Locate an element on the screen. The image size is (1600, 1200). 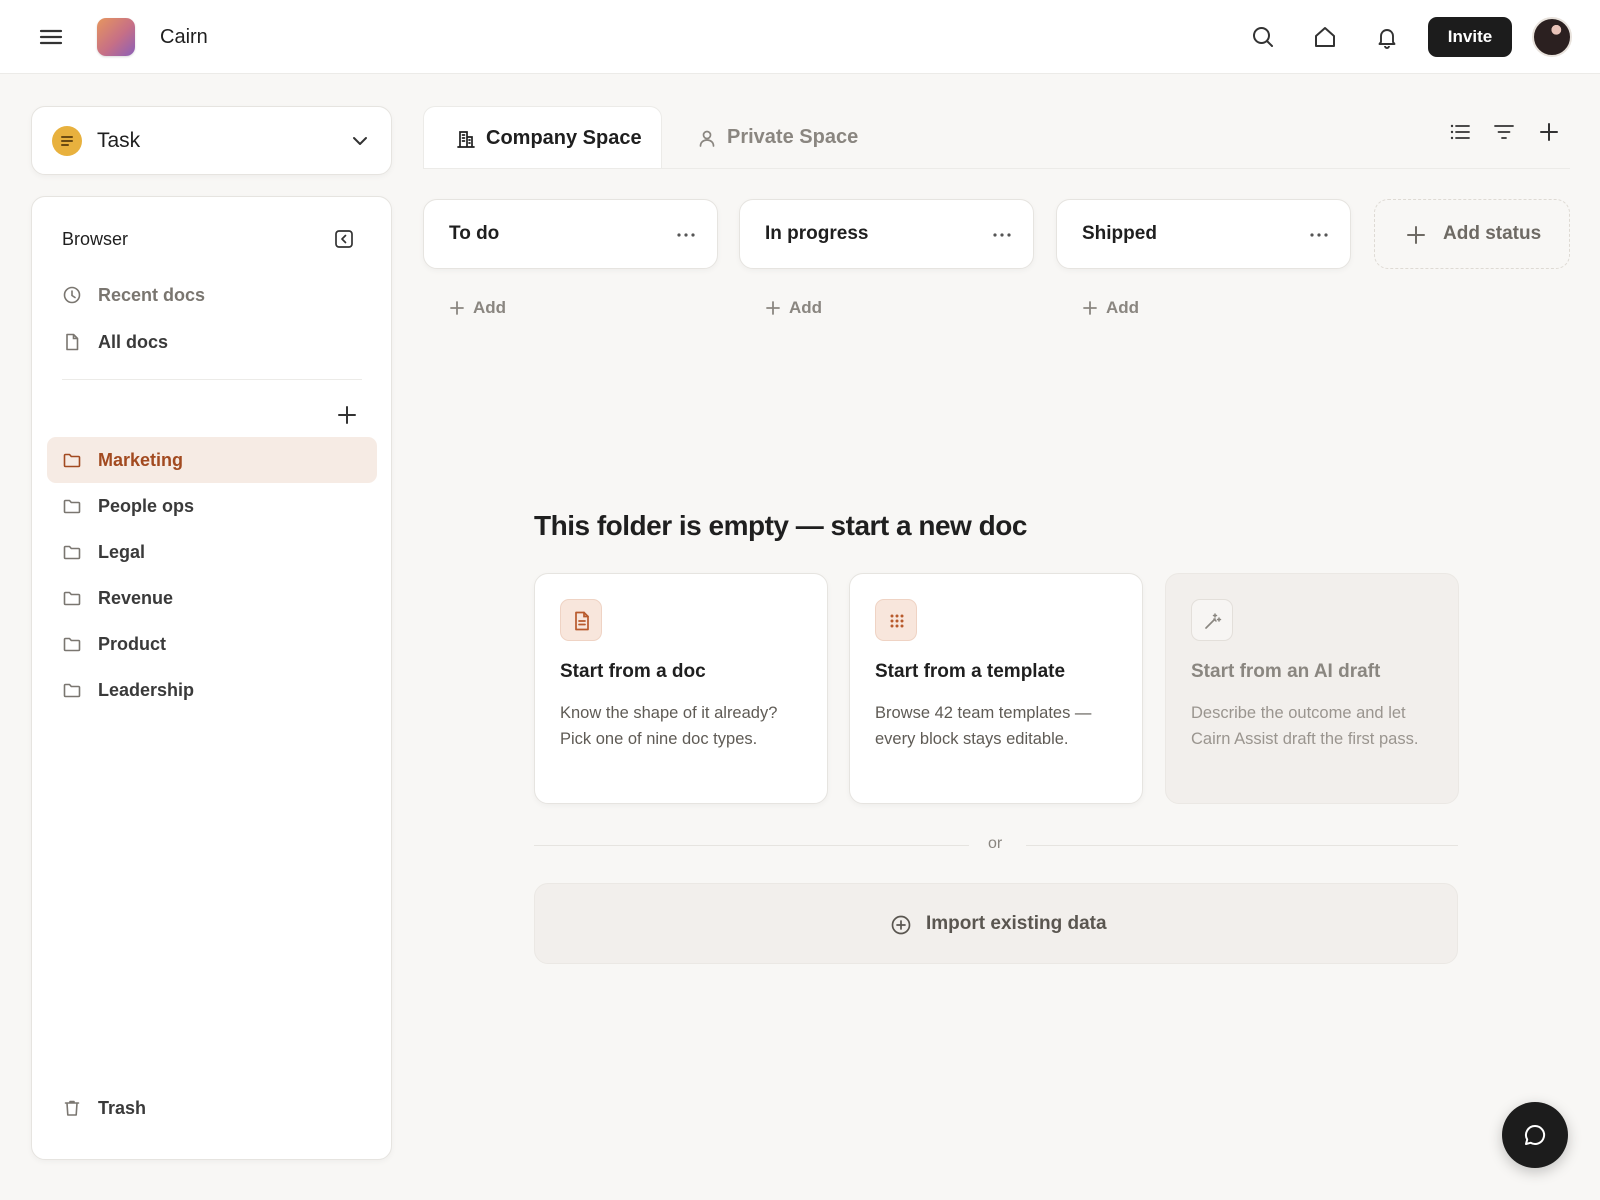
app-name: Cairn is located at coordinates (184, 37).